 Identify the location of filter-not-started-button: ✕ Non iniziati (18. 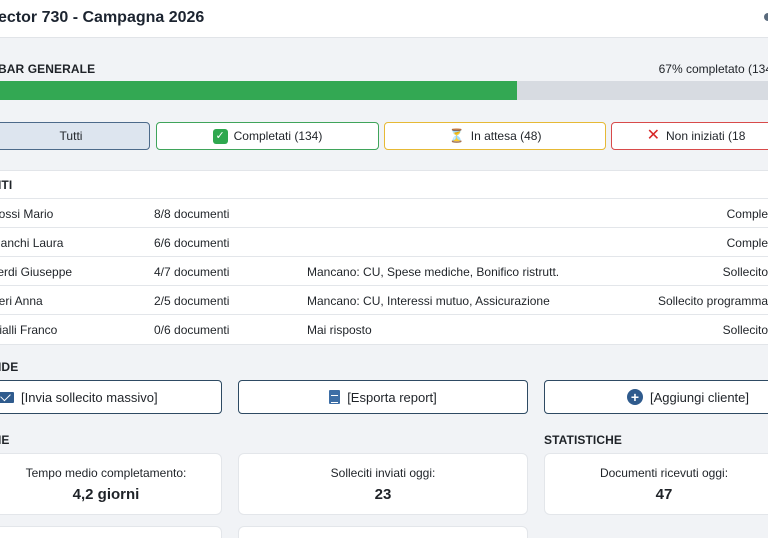
(689, 136).